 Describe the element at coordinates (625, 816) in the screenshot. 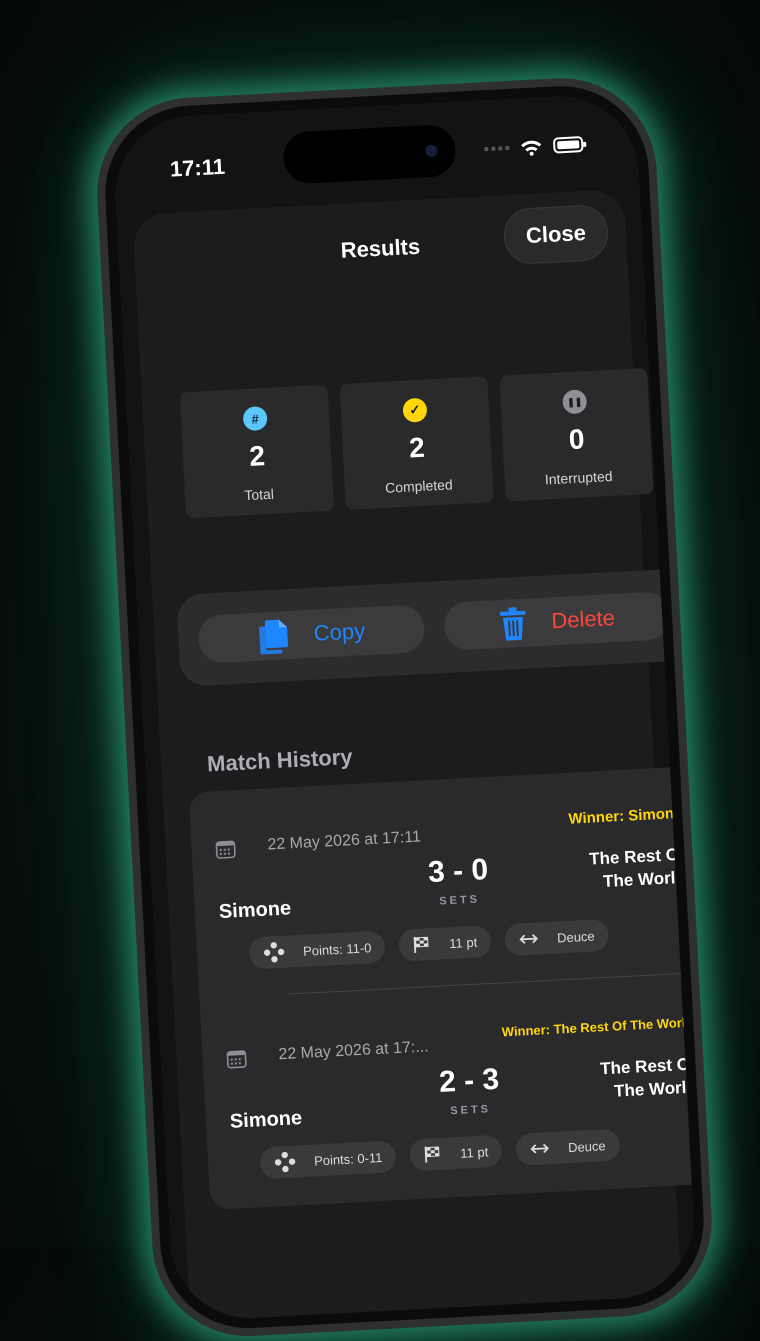

I see `winner-label: Winner: Simone` at that location.